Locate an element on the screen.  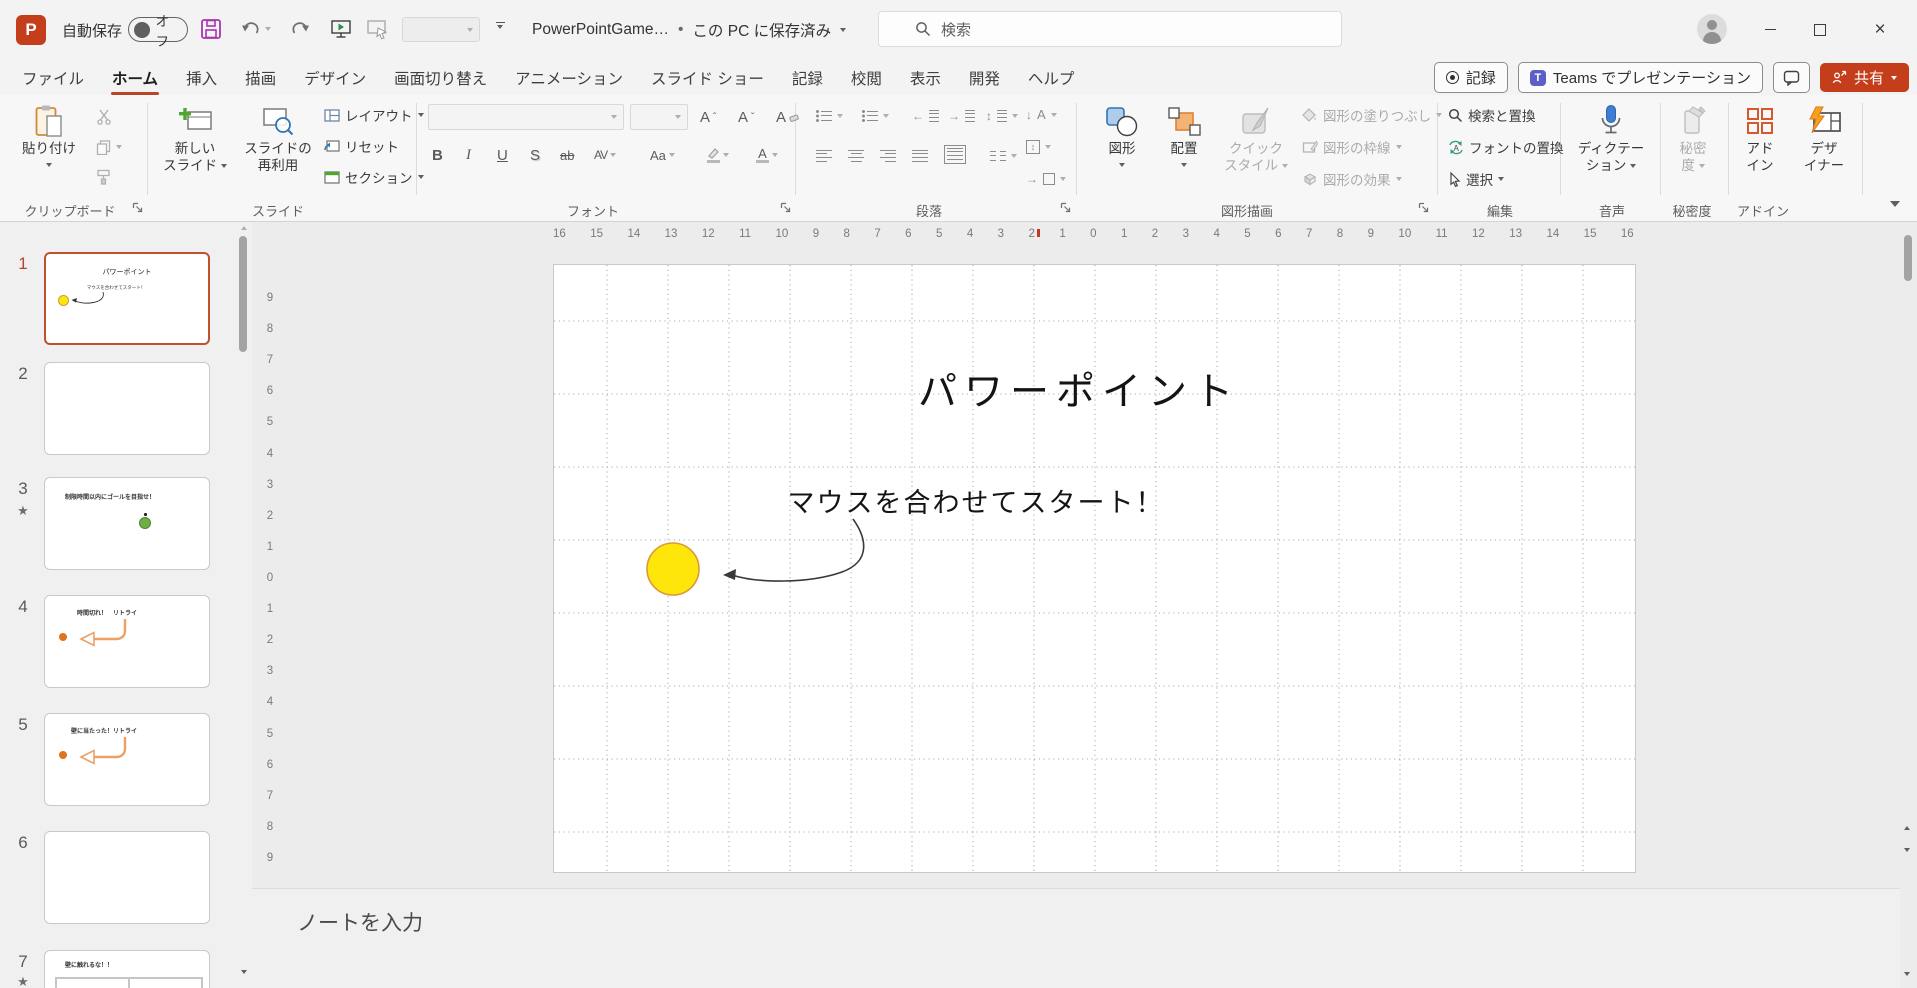
tab-slideshow: スライド ショー is located at coordinates (707, 78).